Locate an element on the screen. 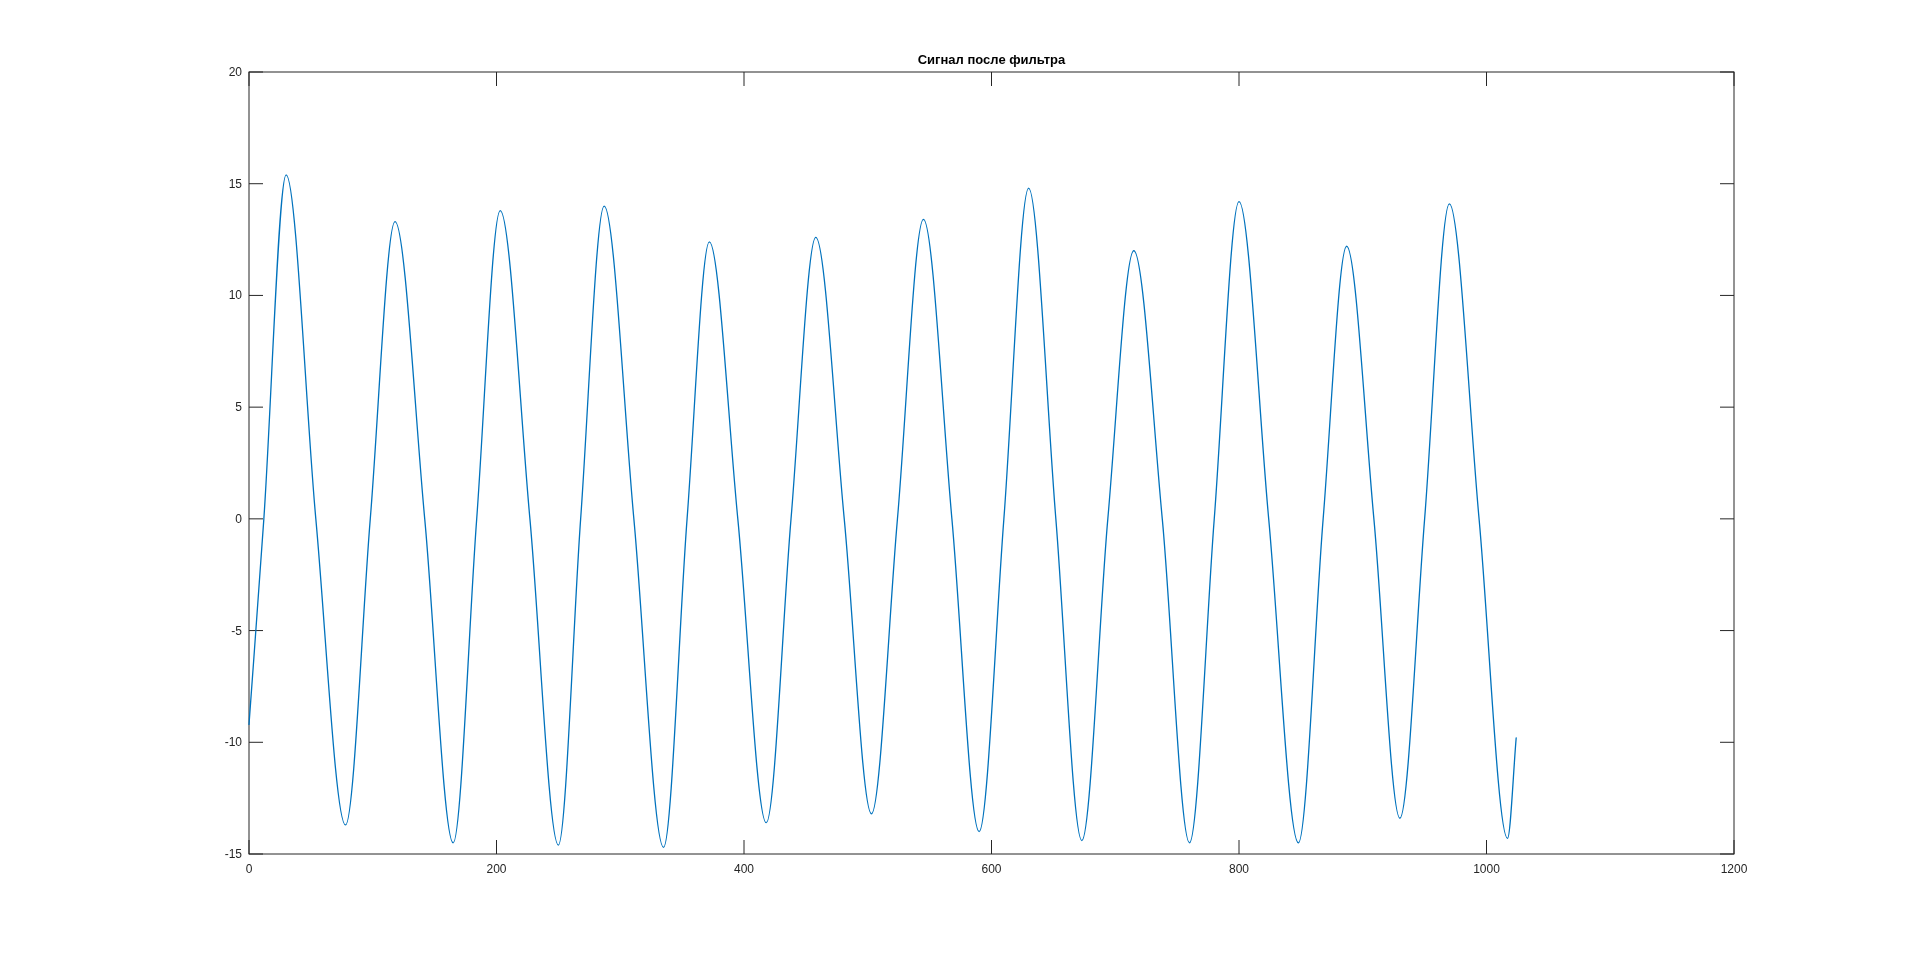 The image size is (1916, 961). x-tick-label: 0 is located at coordinates (249, 869).